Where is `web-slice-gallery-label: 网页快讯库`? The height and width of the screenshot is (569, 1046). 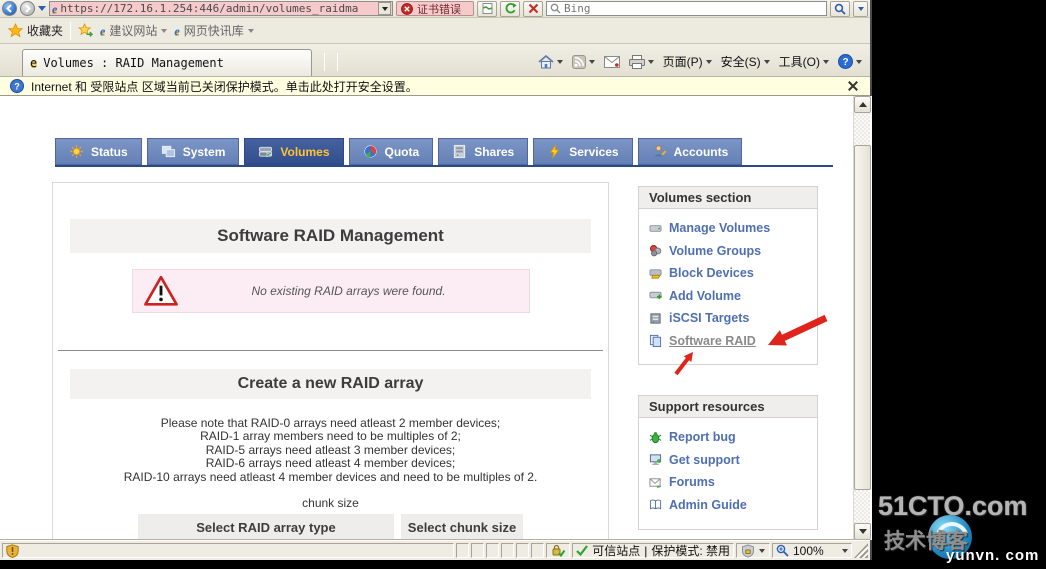
web-slice-gallery-label: 网页快讯库 is located at coordinates (213, 31).